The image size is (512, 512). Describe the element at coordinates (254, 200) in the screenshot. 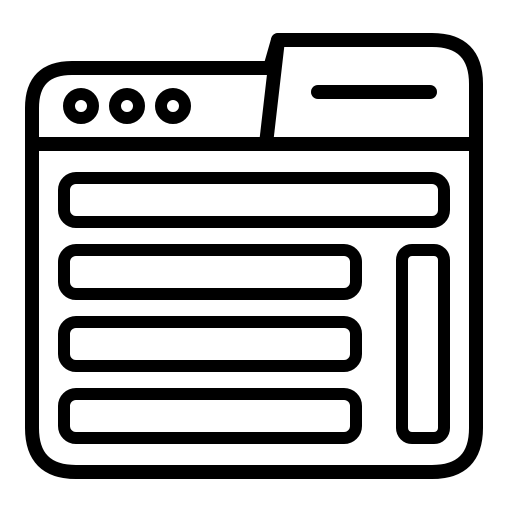

I see `content-bar-top` at that location.